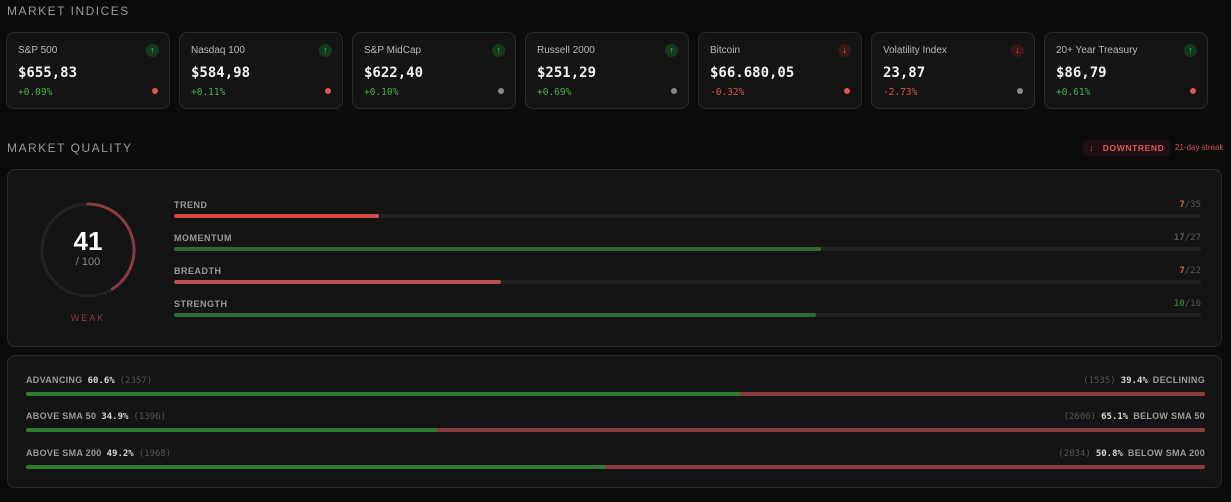  I want to click on breadth-right-label: DECLINING, so click(1178, 380).